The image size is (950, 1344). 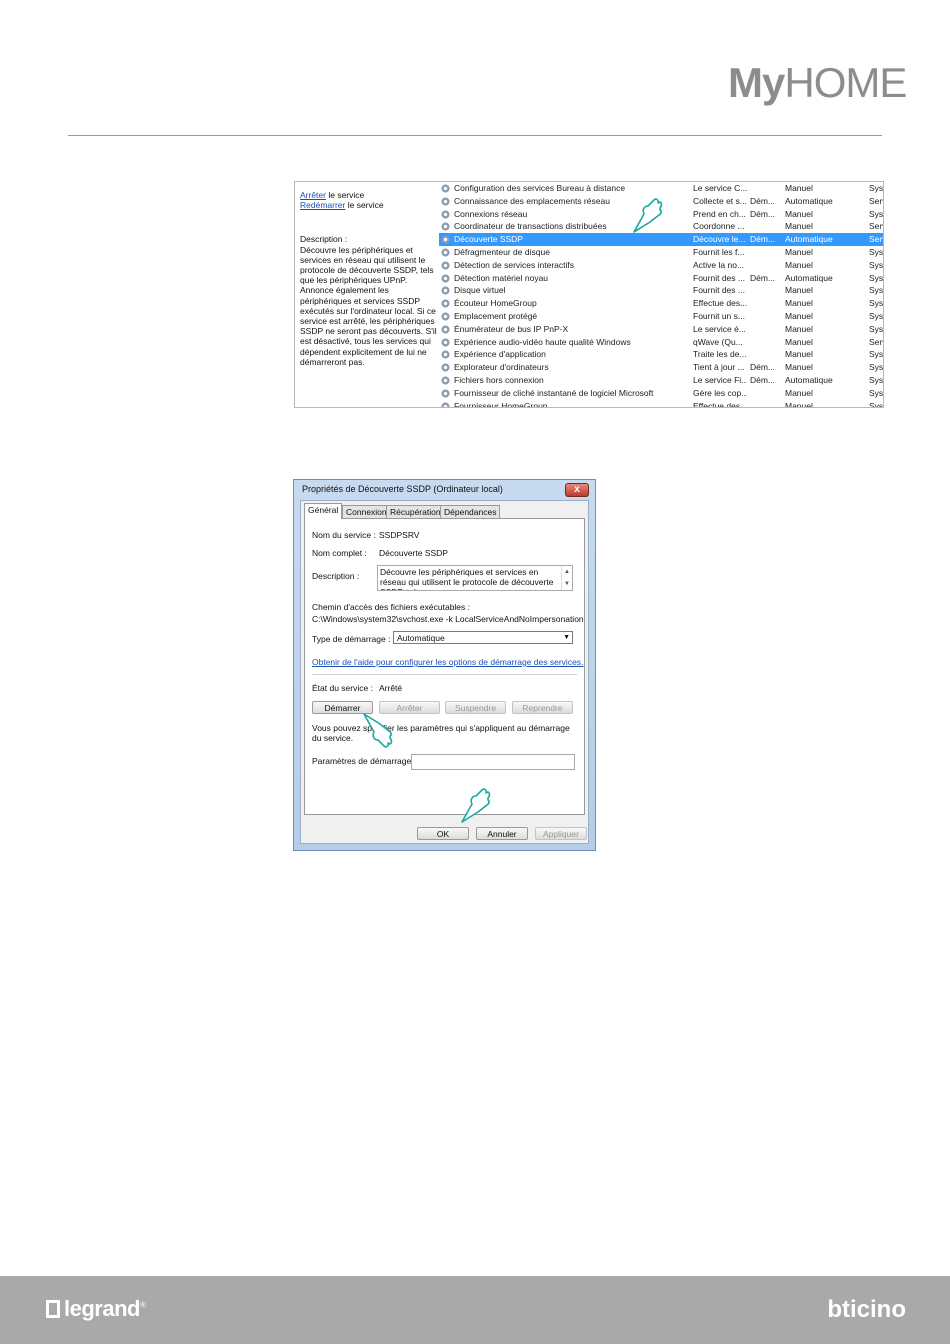 What do you see at coordinates (566, 578) in the screenshot?
I see `scrollbar: ▲ ▼` at bounding box center [566, 578].